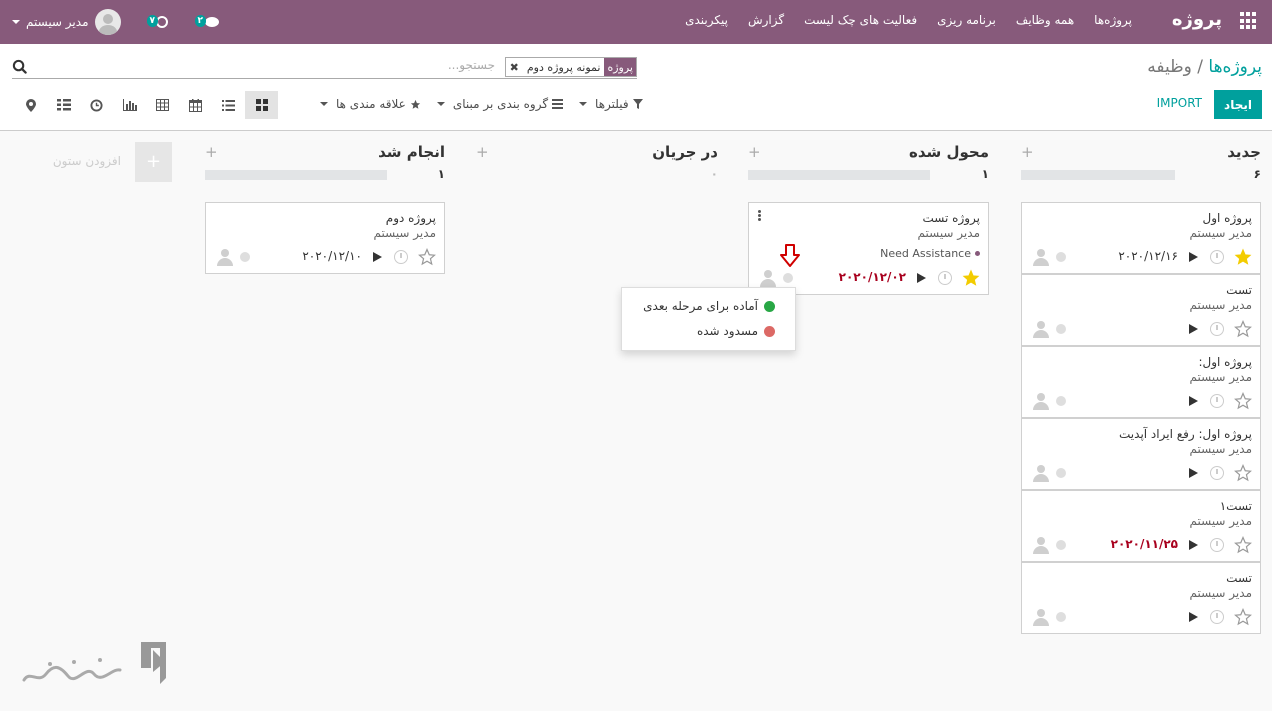 This screenshot has height=711, width=1272. I want to click on view-kanban, so click(261, 105).